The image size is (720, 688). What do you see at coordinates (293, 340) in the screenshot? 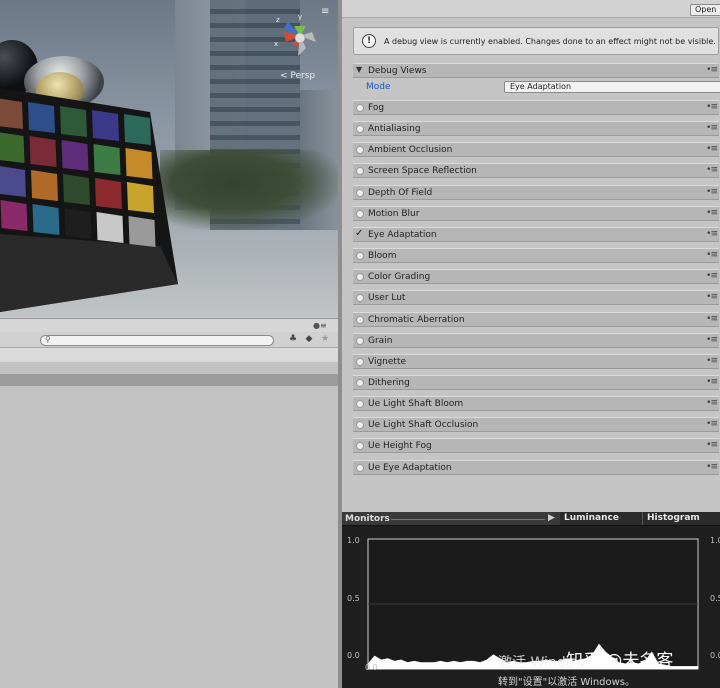
I see `filter-type-icon: ♣` at bounding box center [293, 340].